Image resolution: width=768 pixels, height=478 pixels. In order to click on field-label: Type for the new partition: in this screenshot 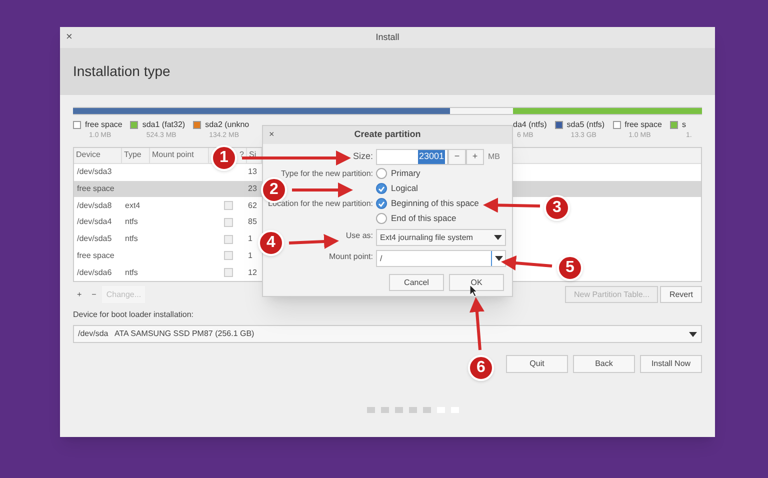, I will do `click(326, 174)`.